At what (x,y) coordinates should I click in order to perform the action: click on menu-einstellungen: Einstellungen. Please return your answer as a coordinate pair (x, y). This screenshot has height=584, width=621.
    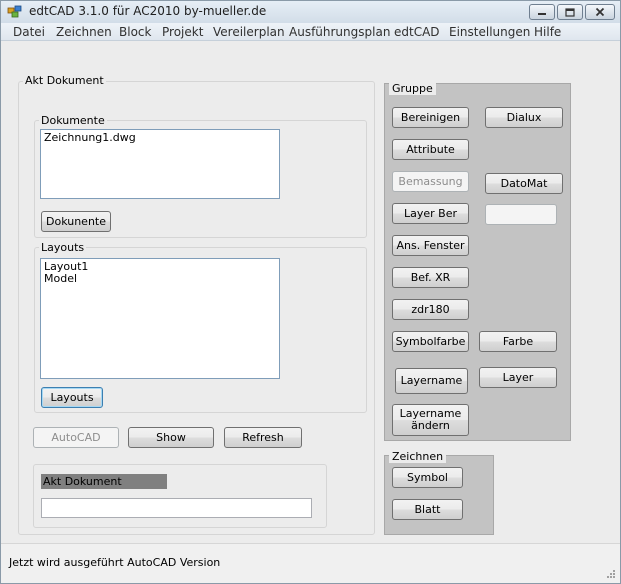
    Looking at the image, I should click on (489, 32).